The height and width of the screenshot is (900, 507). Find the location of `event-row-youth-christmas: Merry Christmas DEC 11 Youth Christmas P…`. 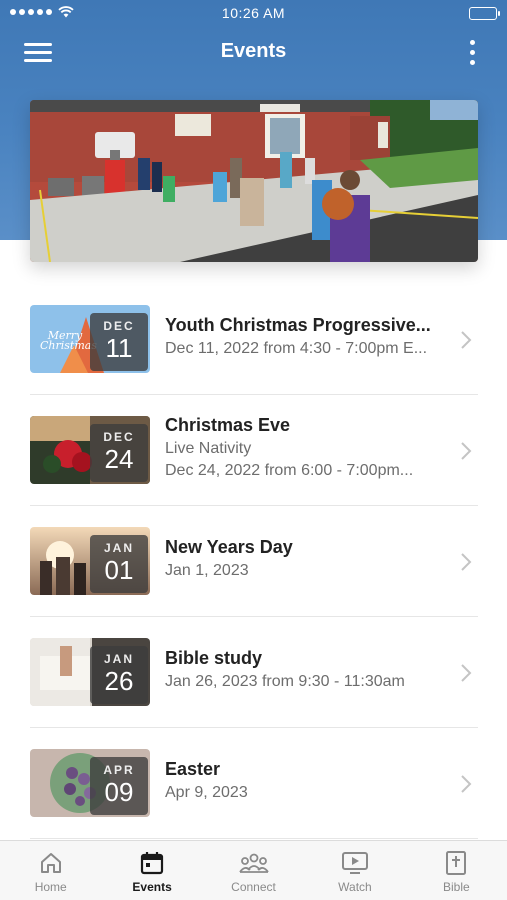

event-row-youth-christmas: Merry Christmas DEC 11 Youth Christmas P… is located at coordinates (254, 339).